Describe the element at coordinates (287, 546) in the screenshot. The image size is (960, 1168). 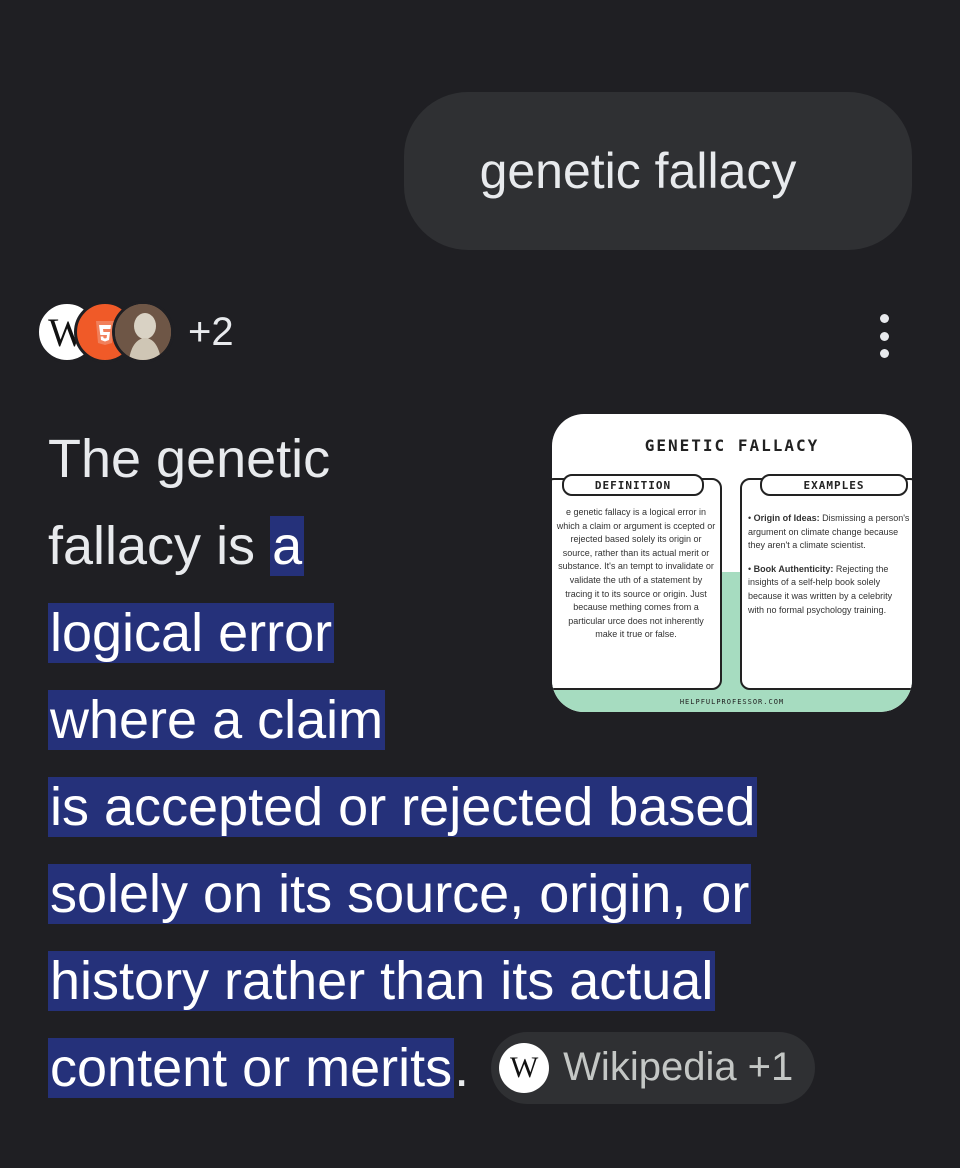
I see `highlighted-text: a` at that location.